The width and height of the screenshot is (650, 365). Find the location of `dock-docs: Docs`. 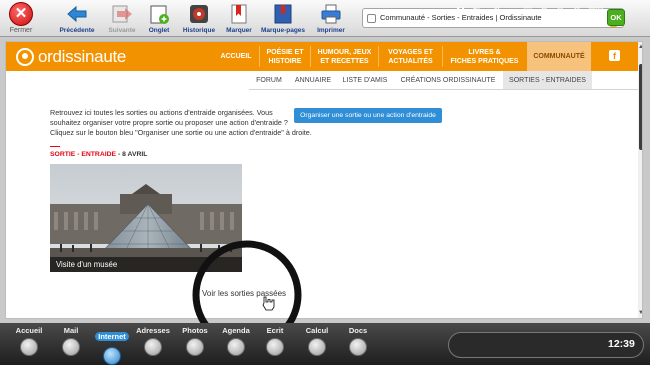

dock-docs: Docs is located at coordinates (358, 341).